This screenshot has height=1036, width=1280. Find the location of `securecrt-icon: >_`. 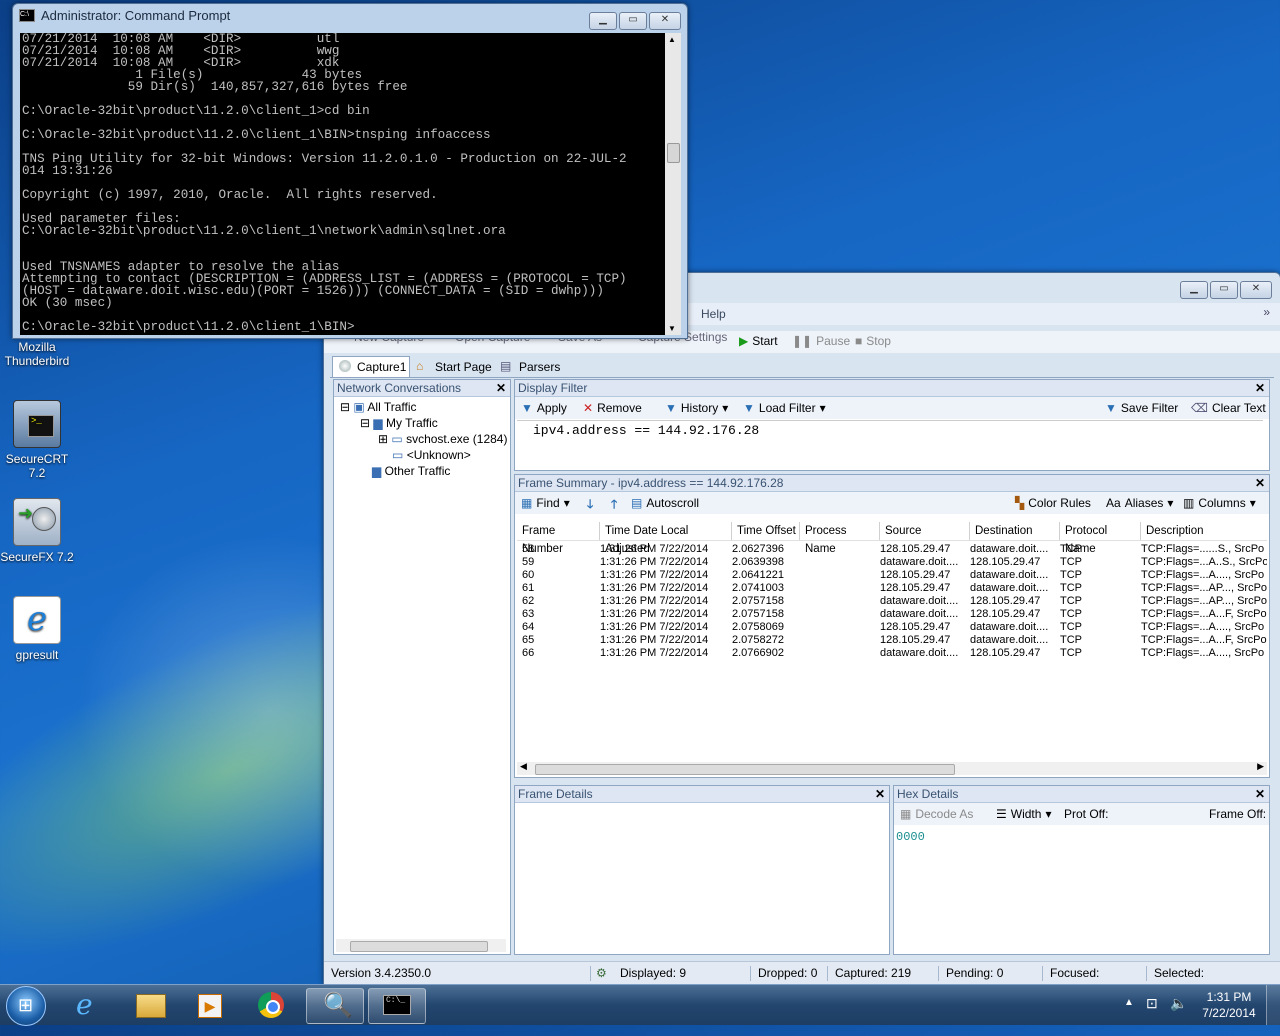

securecrt-icon: >_ is located at coordinates (37, 424).